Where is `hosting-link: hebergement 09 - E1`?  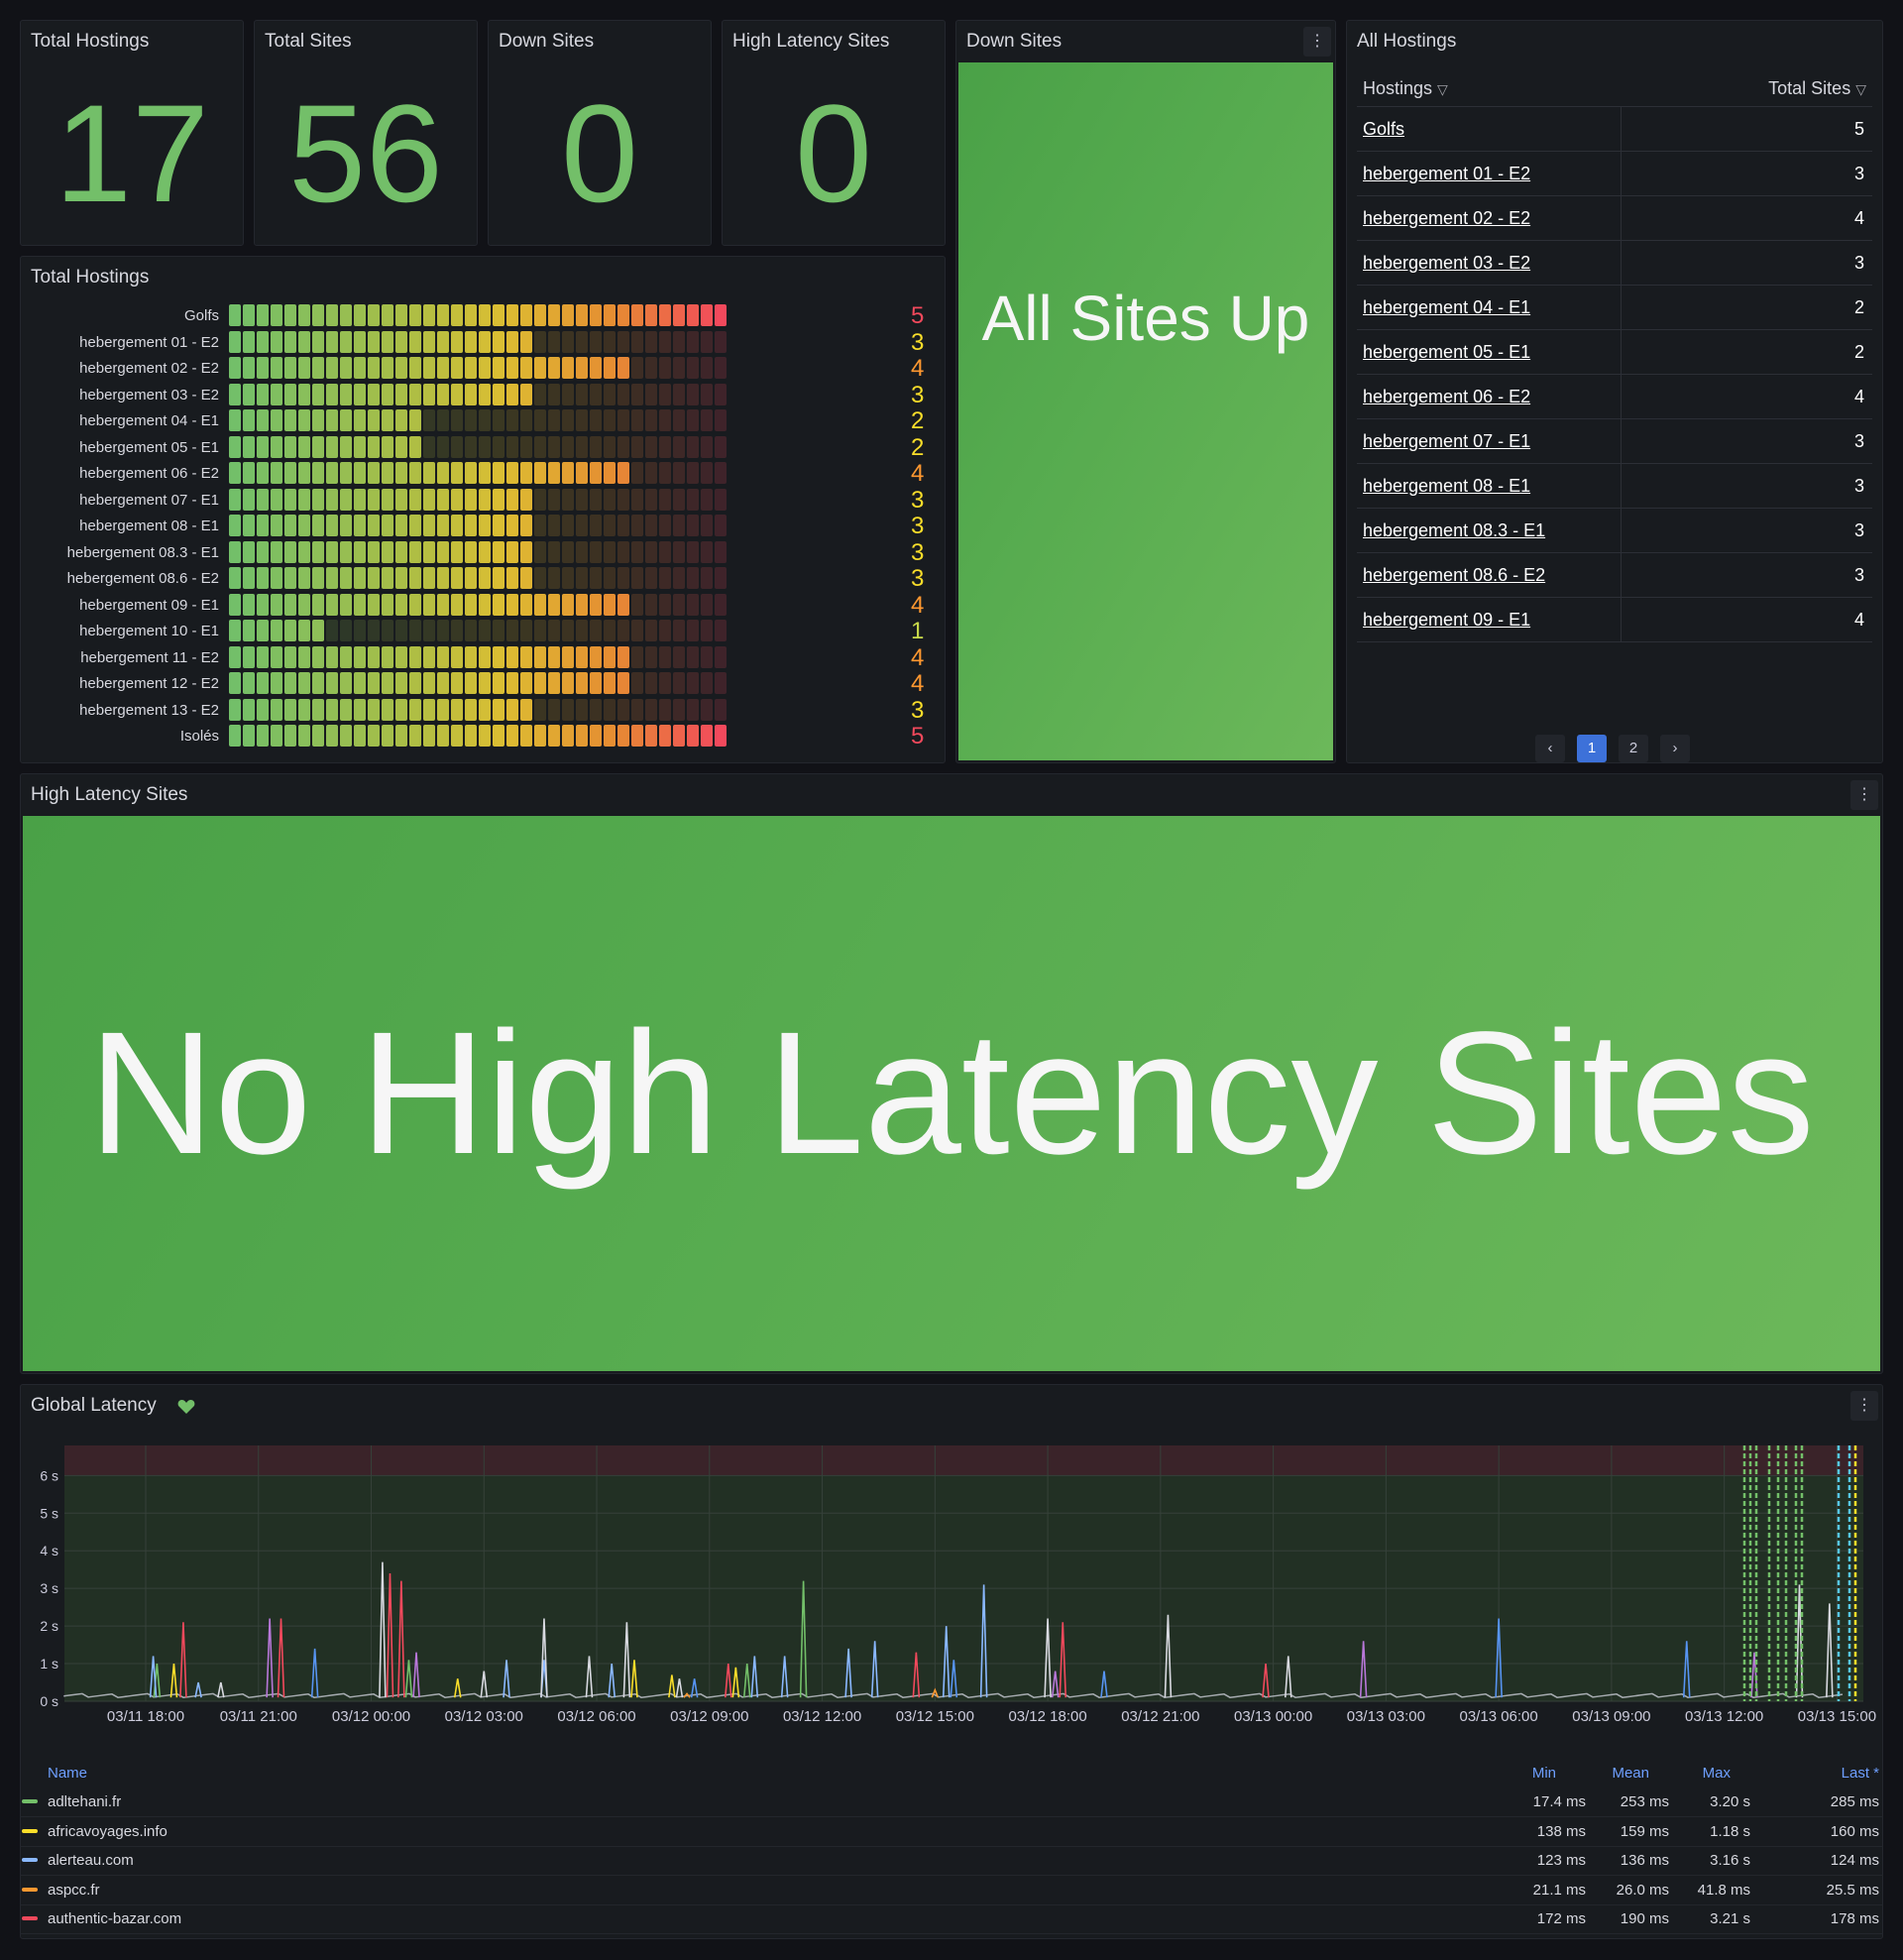 hosting-link: hebergement 09 - E1 is located at coordinates (1446, 620).